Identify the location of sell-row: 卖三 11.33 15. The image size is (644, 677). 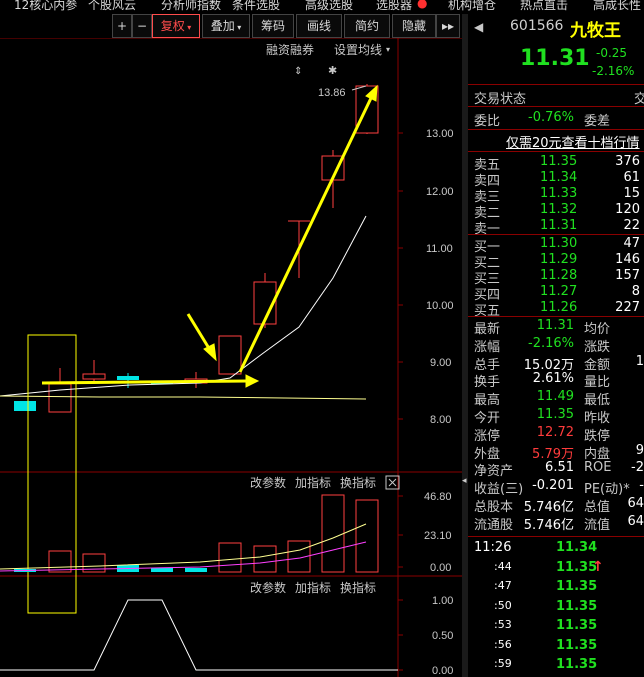
(556, 195).